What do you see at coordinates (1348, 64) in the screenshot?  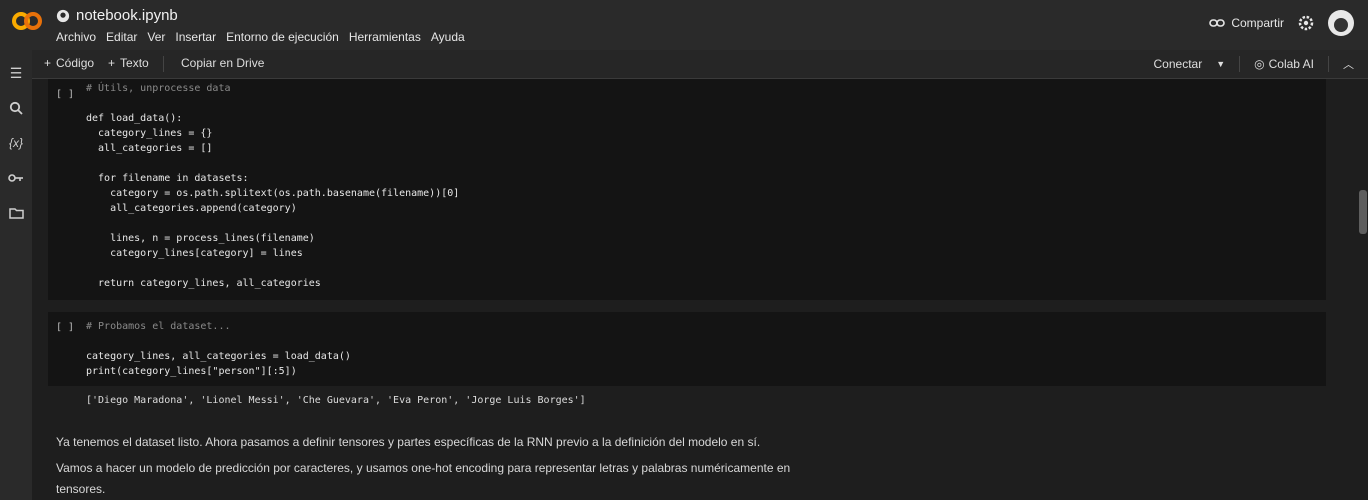 I see `chevron-up-icon: ︿` at bounding box center [1348, 64].